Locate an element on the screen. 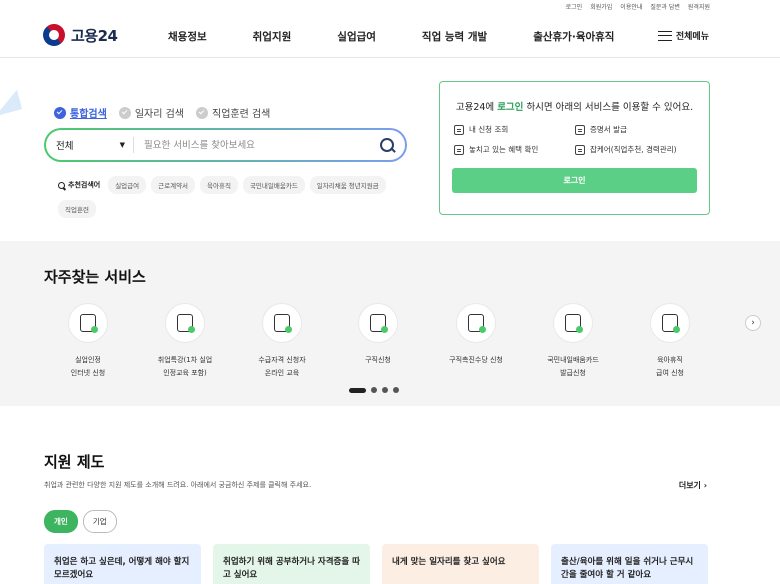  tab-label: 통합검색 is located at coordinates (88, 114).